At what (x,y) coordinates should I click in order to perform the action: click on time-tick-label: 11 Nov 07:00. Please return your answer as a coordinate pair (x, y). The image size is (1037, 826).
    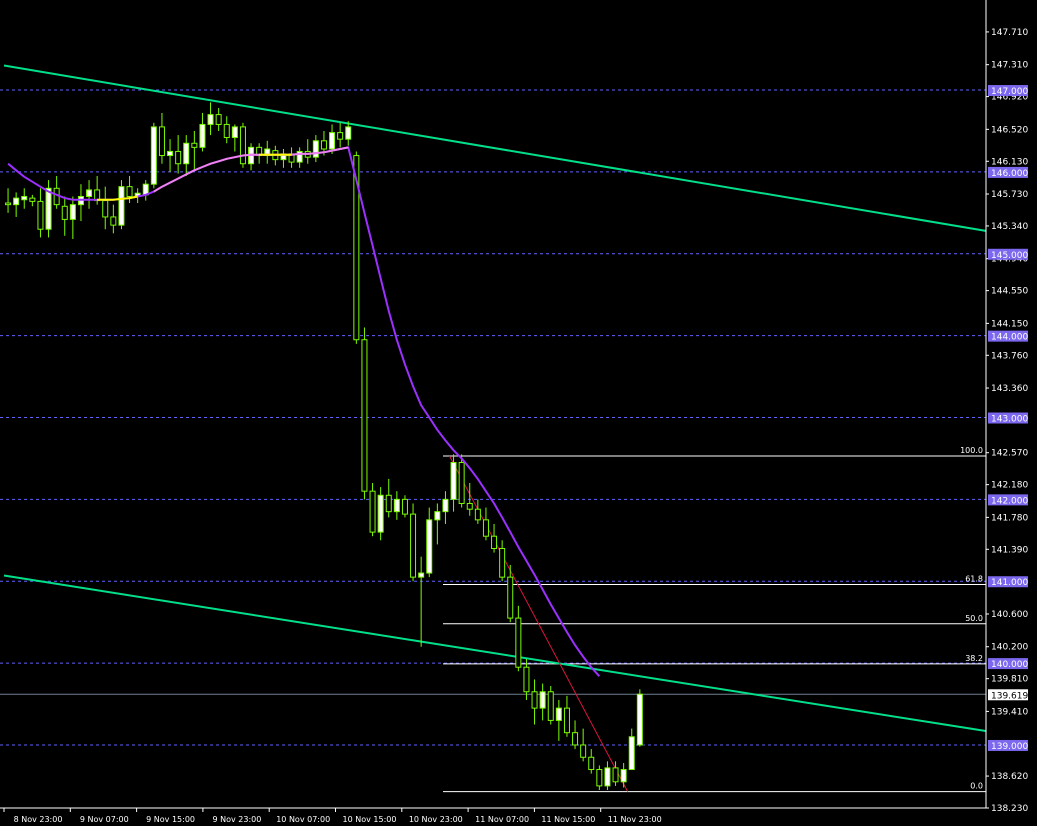
    Looking at the image, I should click on (502, 819).